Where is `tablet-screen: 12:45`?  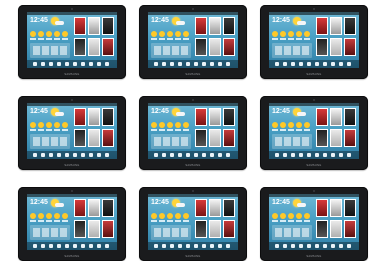
tablet-screen: 12:45 is located at coordinates (193, 222).